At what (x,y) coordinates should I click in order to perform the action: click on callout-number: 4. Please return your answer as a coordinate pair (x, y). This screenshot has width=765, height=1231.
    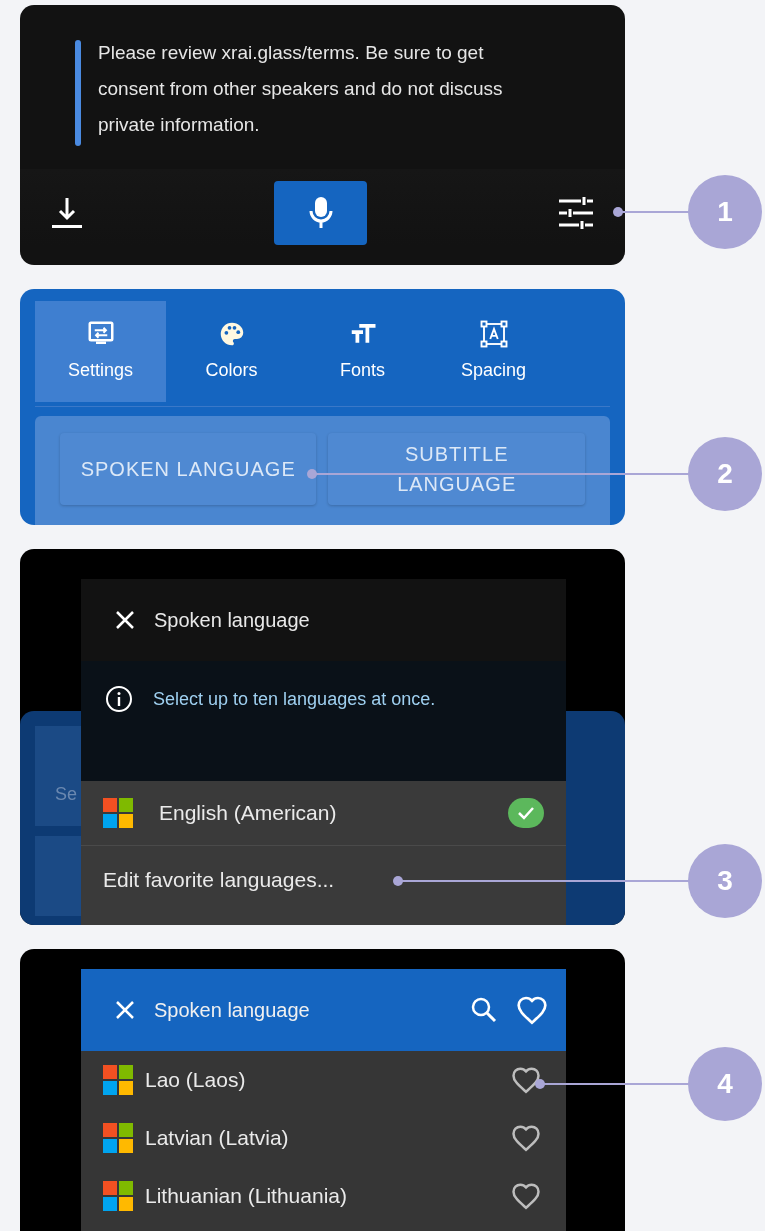
    Looking at the image, I should click on (725, 1084).